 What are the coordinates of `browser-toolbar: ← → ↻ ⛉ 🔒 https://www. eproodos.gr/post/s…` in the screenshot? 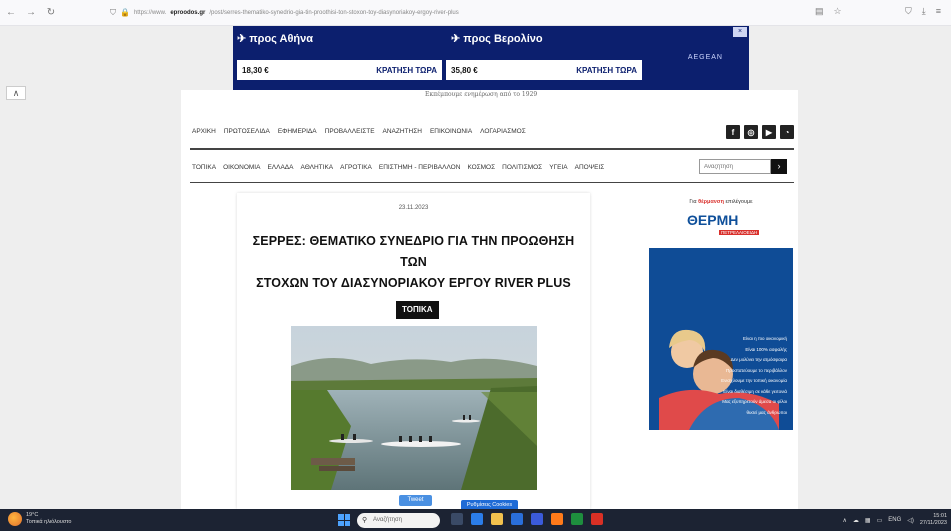 It's located at (475, 13).